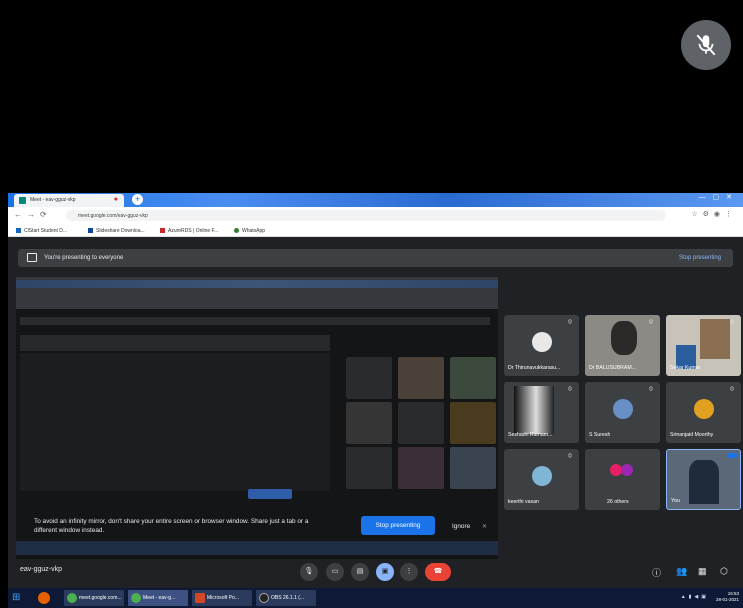  Describe the element at coordinates (681, 571) in the screenshot. I see `people-icon: 👥` at that location.